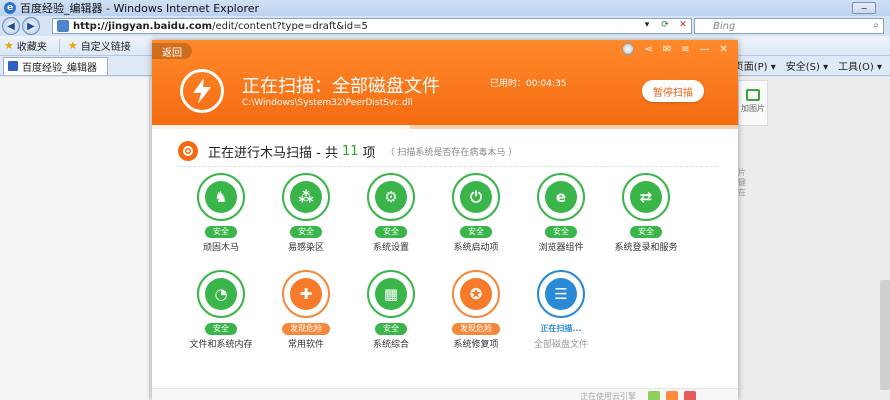 This screenshot has height=400, width=890. I want to click on scan-item-circle: ♞, so click(221, 197).